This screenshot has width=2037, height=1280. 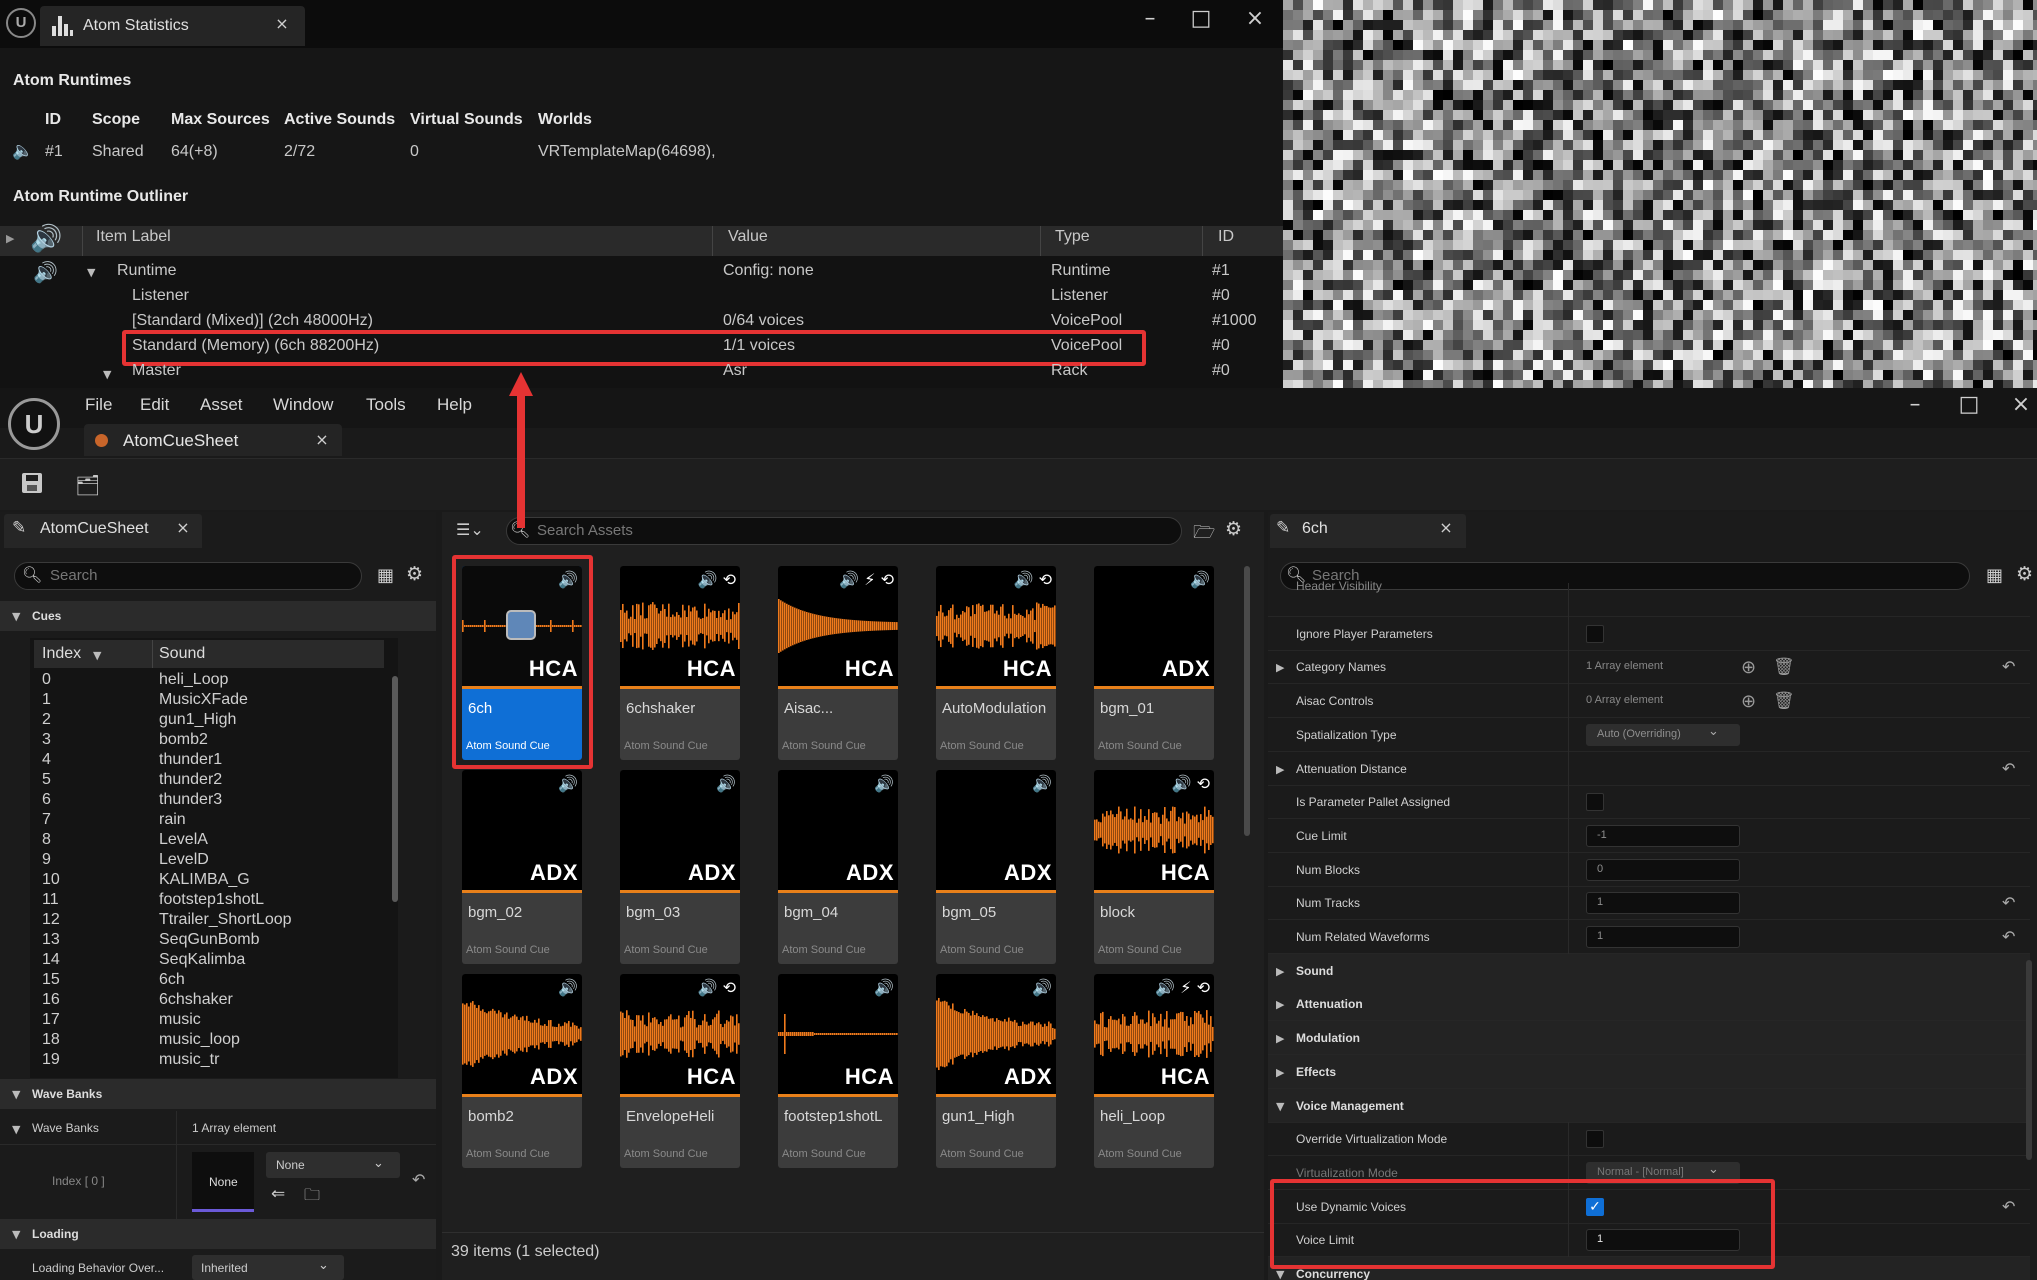 What do you see at coordinates (278, 1194) in the screenshot?
I see `use-selected-icon: ⇐` at bounding box center [278, 1194].